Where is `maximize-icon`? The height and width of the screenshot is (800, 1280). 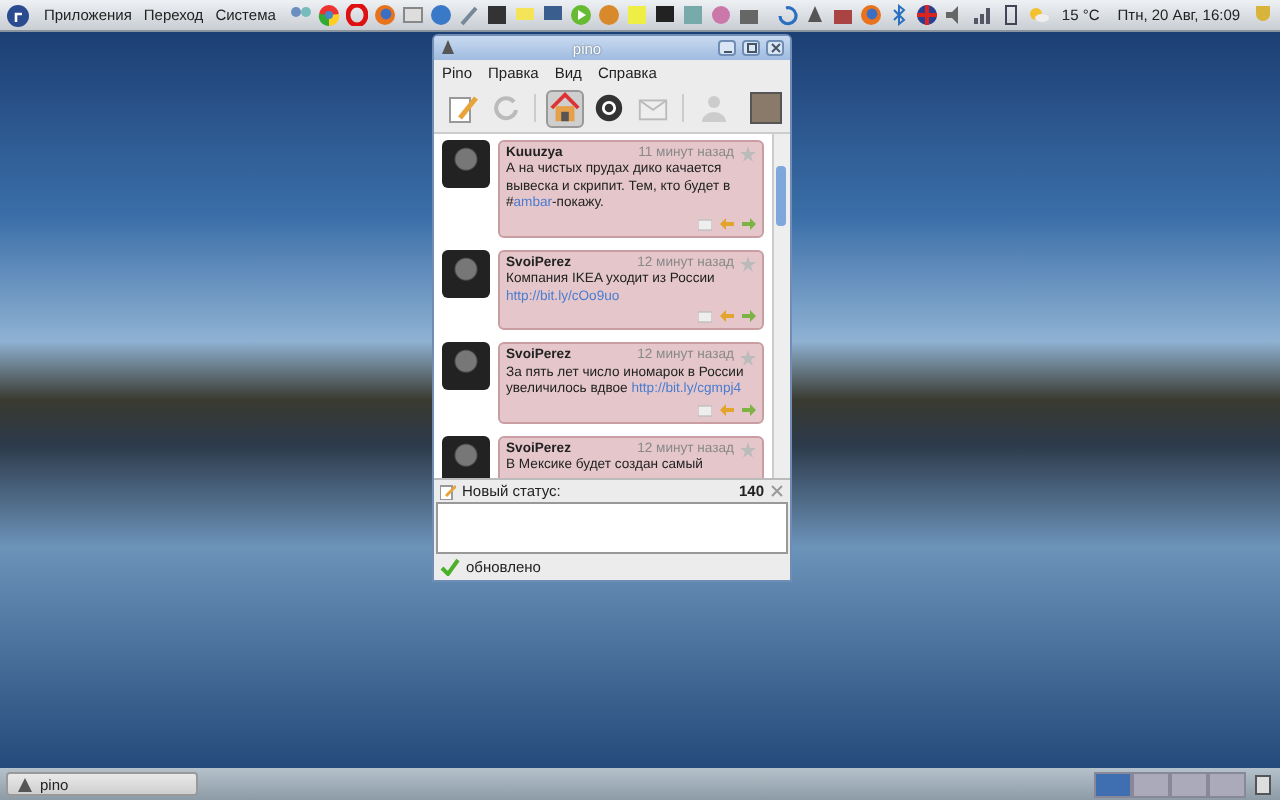 maximize-icon is located at coordinates (751, 48).